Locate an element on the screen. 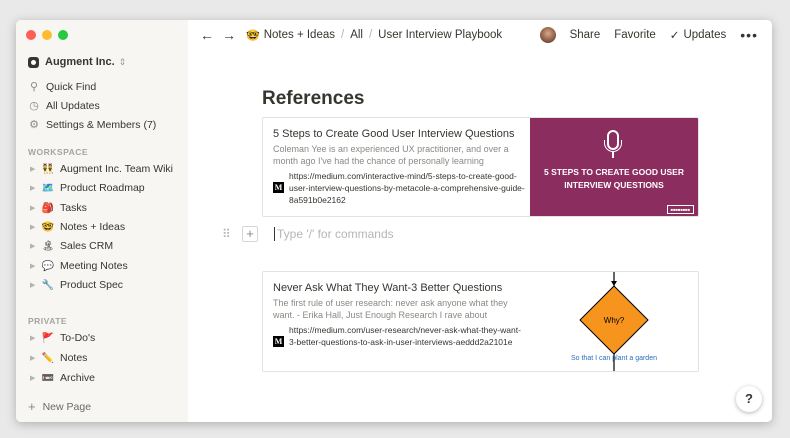 This screenshot has height=438, width=790. diagram-caption: So that I can plant a garden is located at coordinates (614, 358).